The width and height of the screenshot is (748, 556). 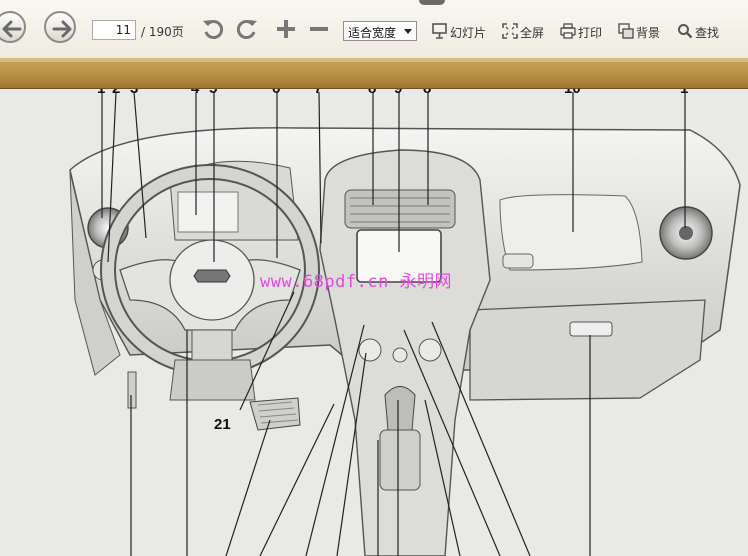 What do you see at coordinates (318, 93) in the screenshot?
I see `callout-label: 7` at bounding box center [318, 93].